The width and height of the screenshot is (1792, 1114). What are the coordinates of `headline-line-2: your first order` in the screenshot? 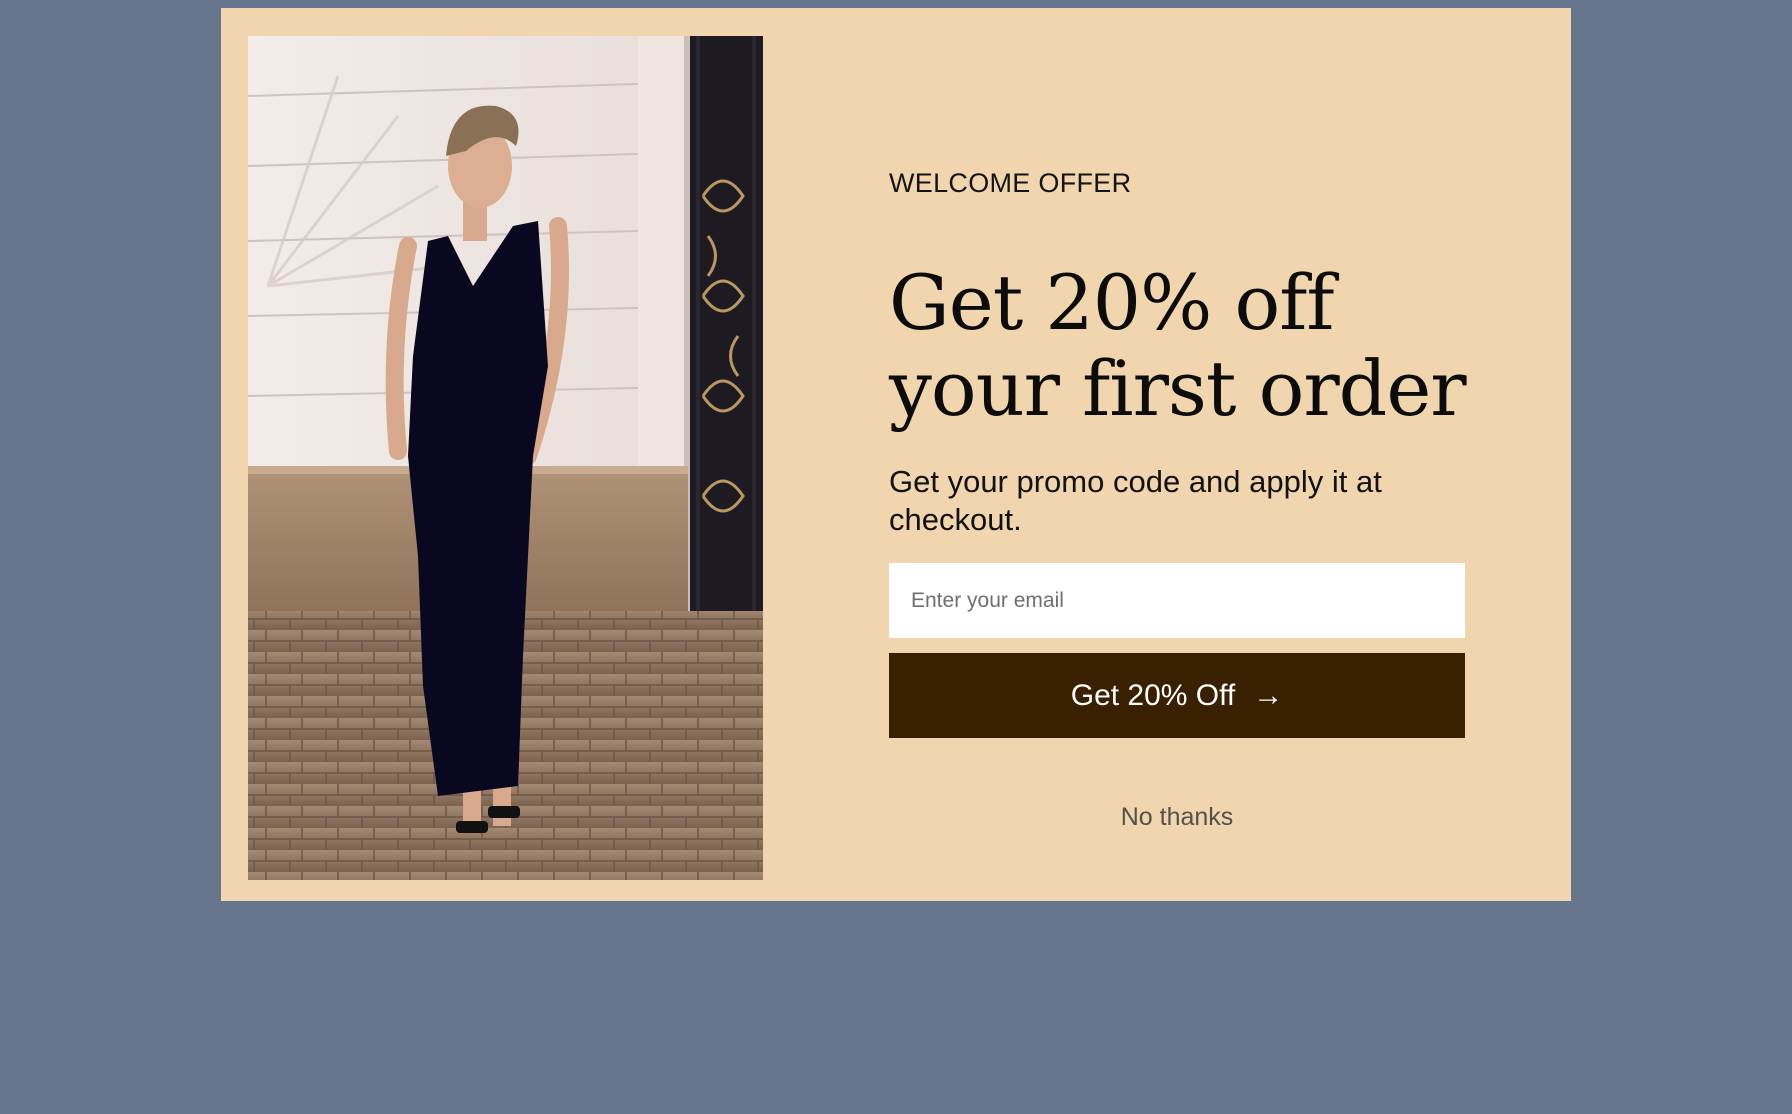 It's located at (1178, 388).